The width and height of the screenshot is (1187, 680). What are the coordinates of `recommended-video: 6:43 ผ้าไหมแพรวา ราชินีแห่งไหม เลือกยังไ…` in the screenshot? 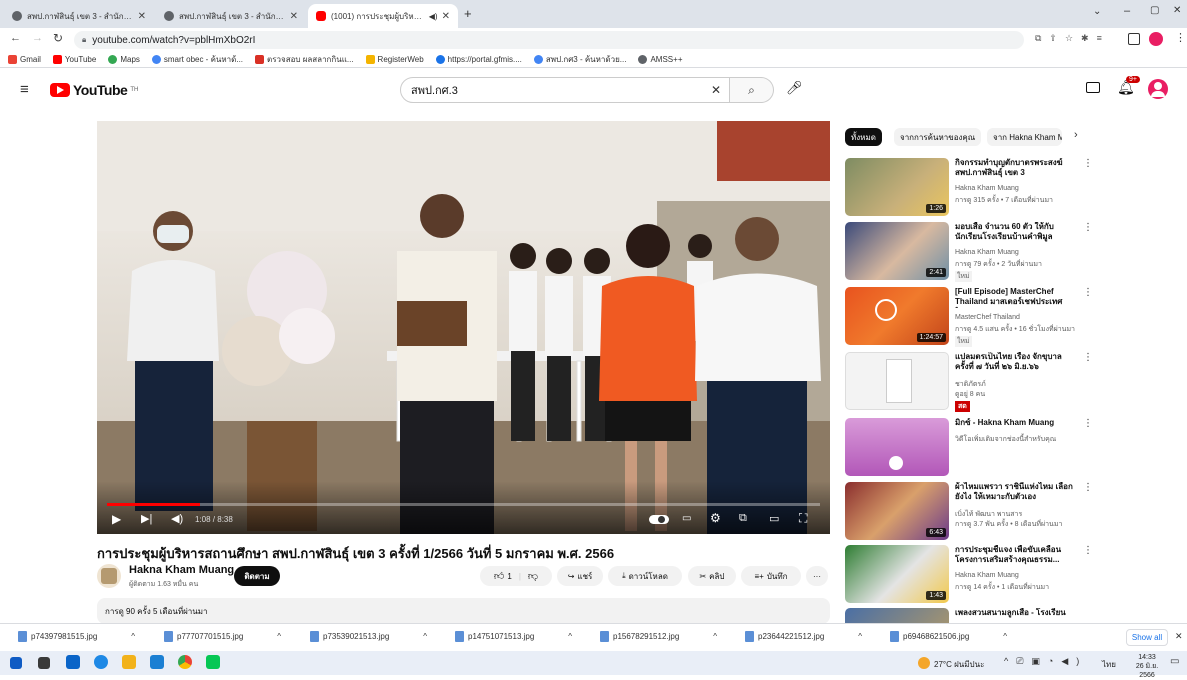 It's located at (969, 513).